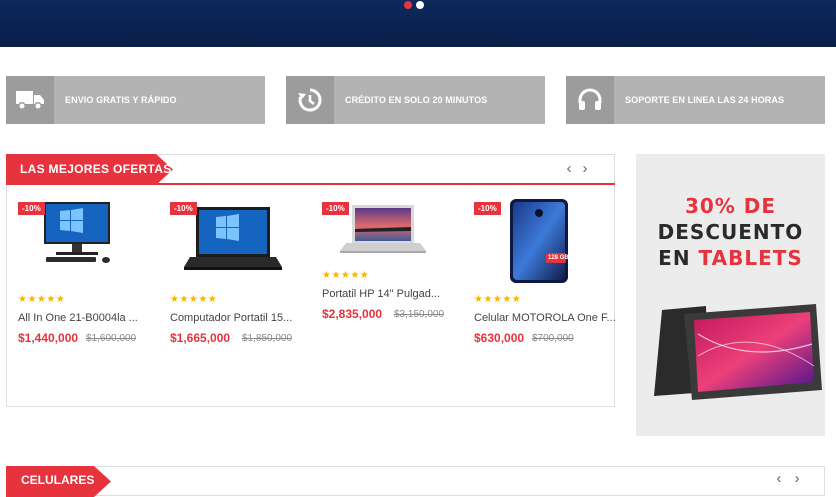 Image resolution: width=836 pixels, height=497 pixels. What do you see at coordinates (267, 338) in the screenshot?
I see `product-old-price: $1,850,000` at bounding box center [267, 338].